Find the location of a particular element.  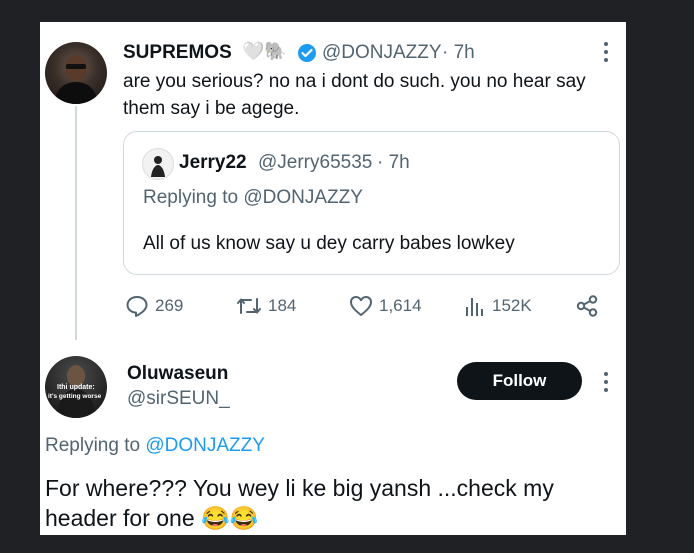

avatar-caption-line1: Ithi update: is located at coordinates (76, 387).